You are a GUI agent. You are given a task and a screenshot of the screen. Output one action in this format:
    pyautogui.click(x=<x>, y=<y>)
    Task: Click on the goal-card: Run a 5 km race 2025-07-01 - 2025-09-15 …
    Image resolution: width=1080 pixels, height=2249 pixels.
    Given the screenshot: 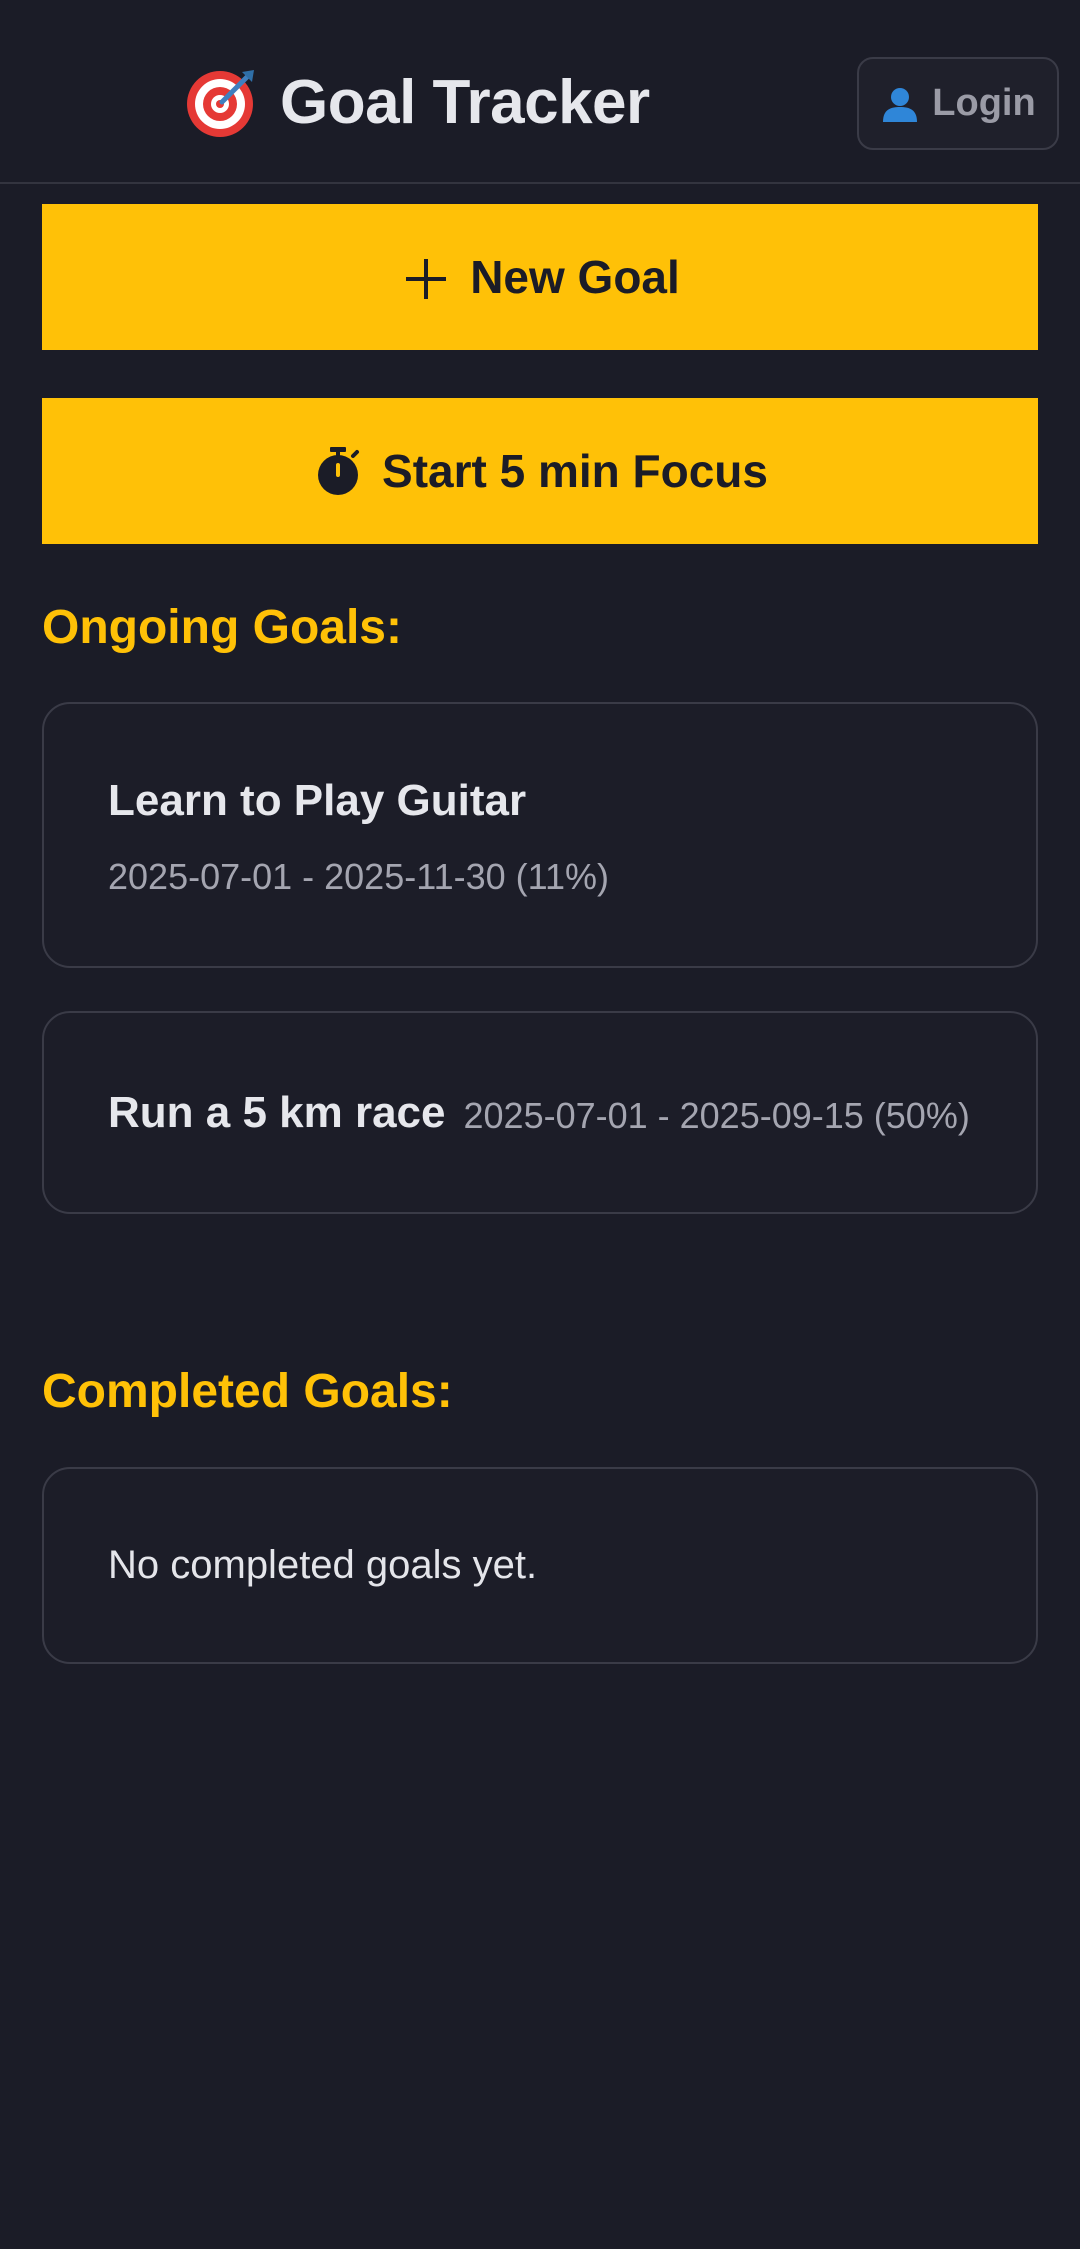 What is the action you would take?
    pyautogui.click(x=540, y=1112)
    